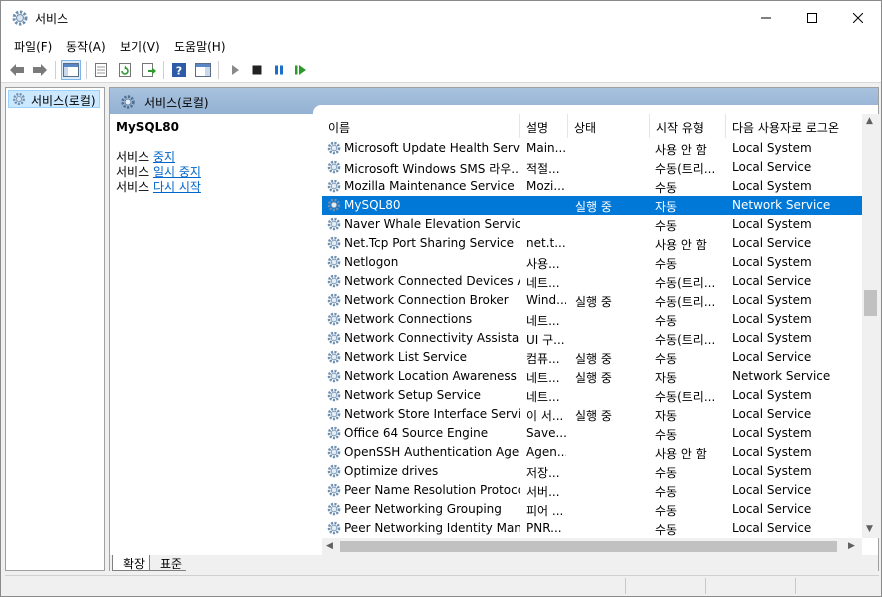 Image resolution: width=882 pixels, height=597 pixels. I want to click on menu-file: 파일(F), so click(33, 46).